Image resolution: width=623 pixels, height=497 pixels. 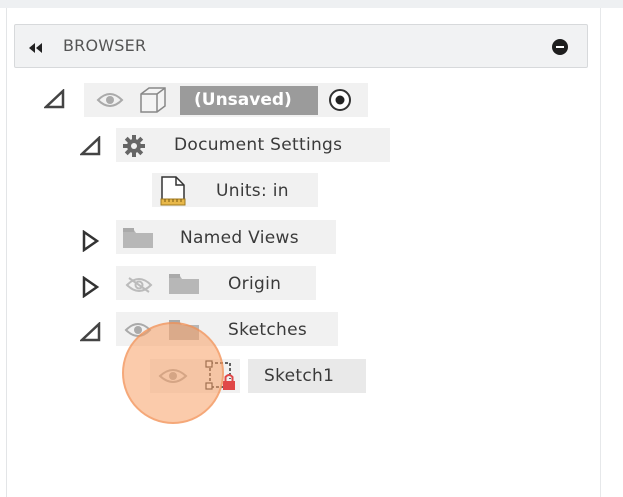 What do you see at coordinates (6, 252) in the screenshot?
I see `left-border` at bounding box center [6, 252].